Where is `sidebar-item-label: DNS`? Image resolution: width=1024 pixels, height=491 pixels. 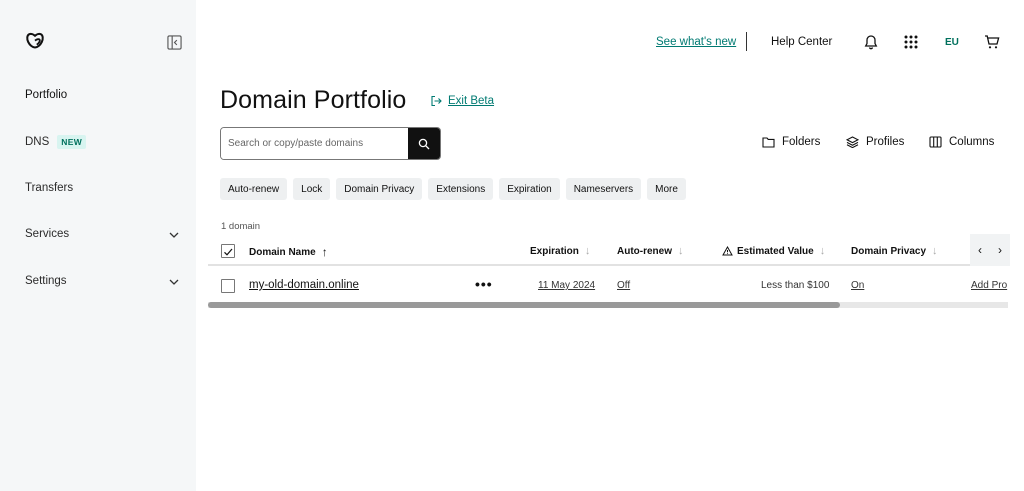
sidebar-item-label: DNS is located at coordinates (37, 142).